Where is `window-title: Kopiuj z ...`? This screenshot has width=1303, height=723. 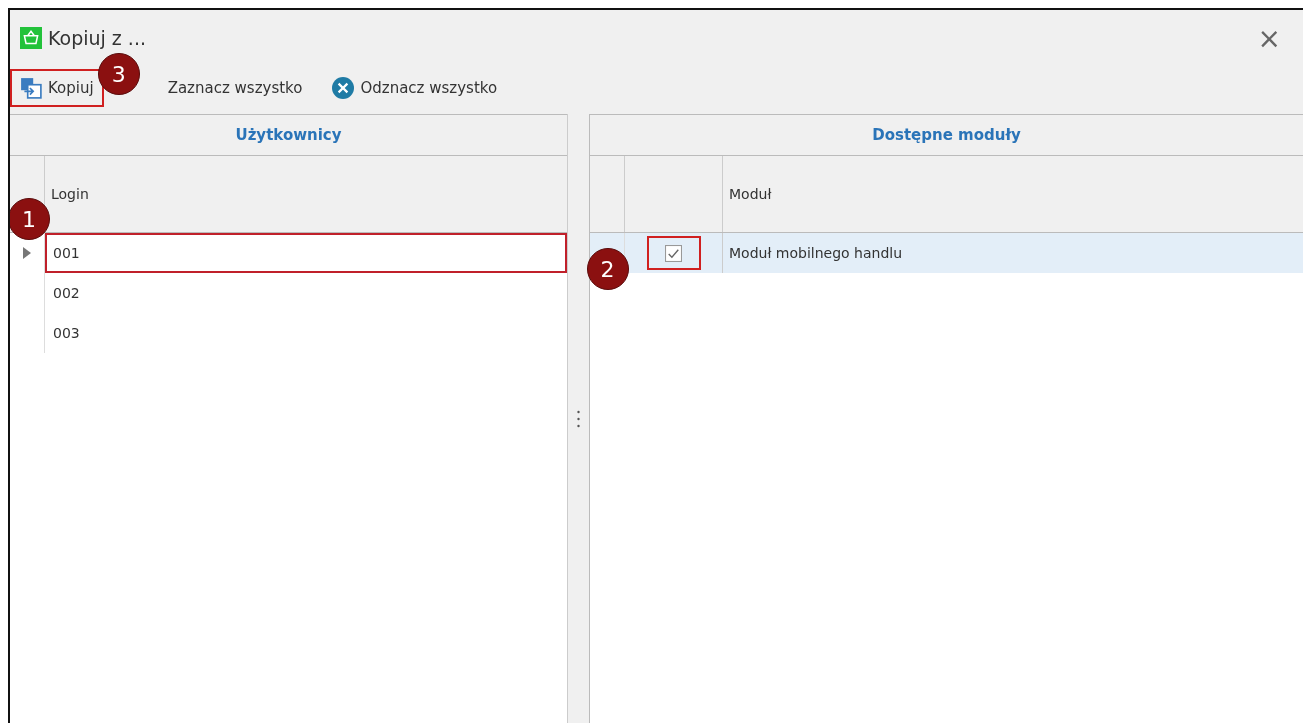
window-title: Kopiuj z ... is located at coordinates (97, 38).